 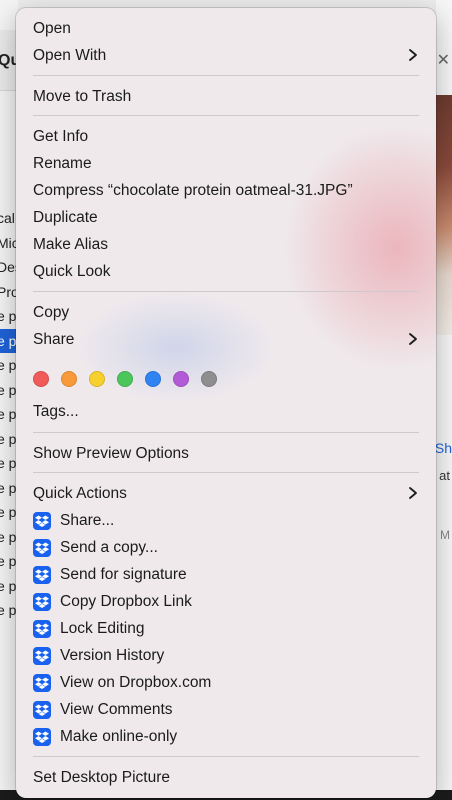 What do you see at coordinates (61, 136) in the screenshot?
I see `menu-item-label: Get Info` at bounding box center [61, 136].